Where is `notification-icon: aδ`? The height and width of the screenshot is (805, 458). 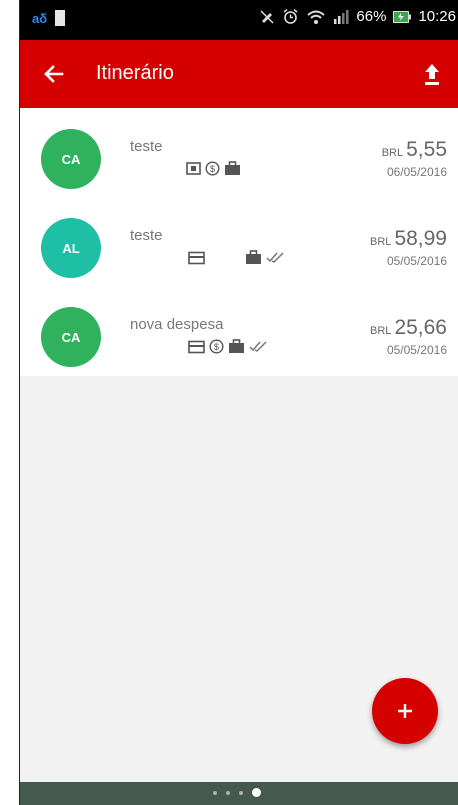 notification-icon: aδ is located at coordinates (40, 18).